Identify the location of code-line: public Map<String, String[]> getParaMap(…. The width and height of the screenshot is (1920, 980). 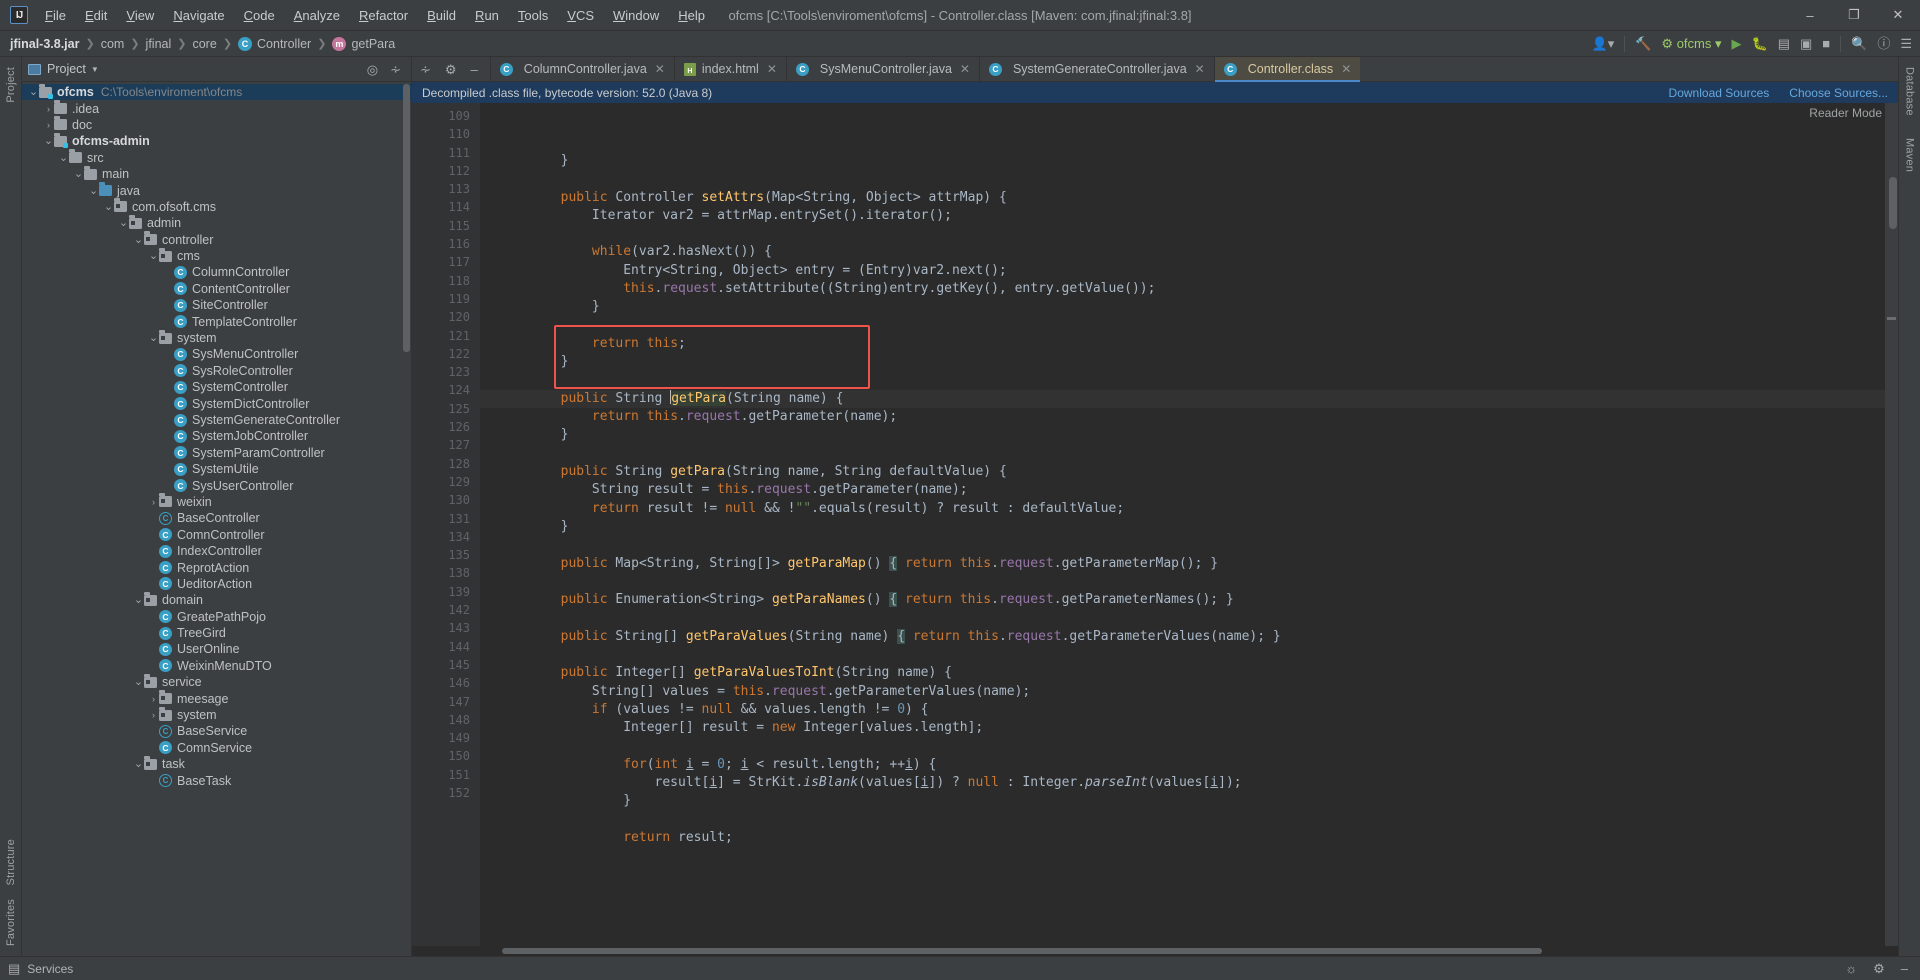
(1182, 564).